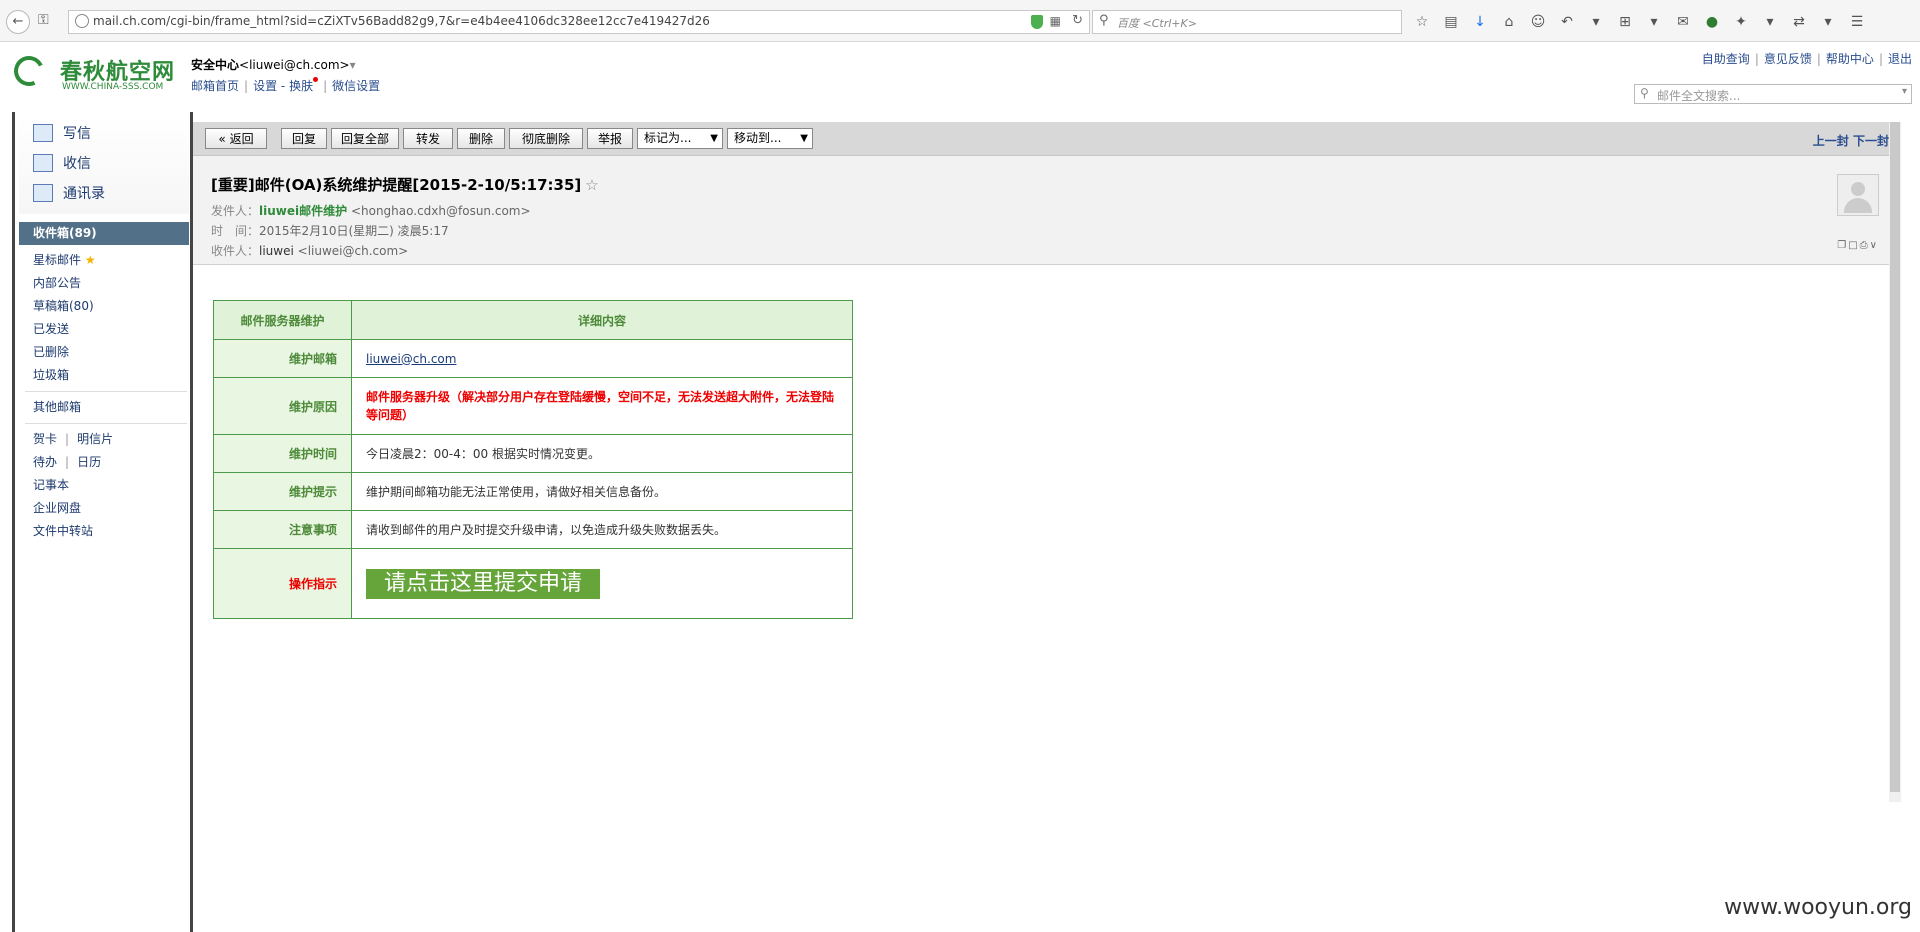 This screenshot has width=1920, height=932. Describe the element at coordinates (1831, 141) in the screenshot. I see `prev-mail-link: 上一封` at that location.